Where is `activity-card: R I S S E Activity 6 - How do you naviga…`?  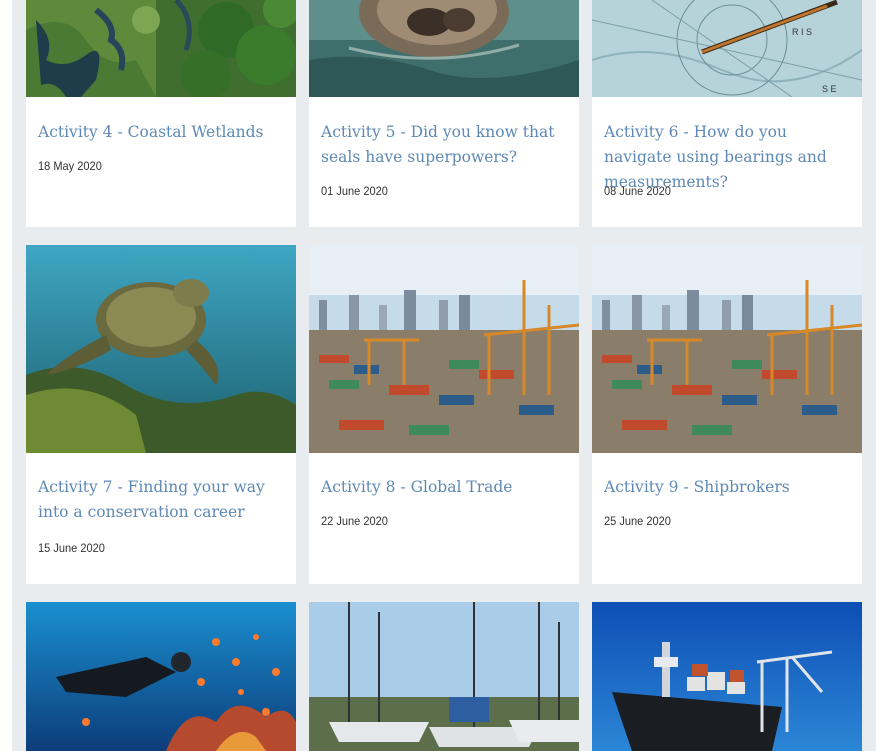
activity-card: R I S S E Activity 6 - How do you naviga… is located at coordinates (727, 113).